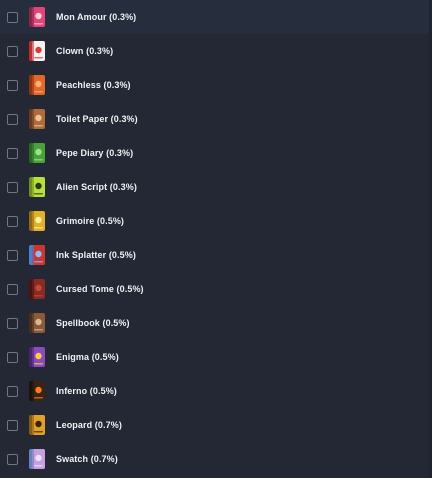 This screenshot has height=478, width=432. I want to click on item-label: Leopard (0.7%), so click(89, 425).